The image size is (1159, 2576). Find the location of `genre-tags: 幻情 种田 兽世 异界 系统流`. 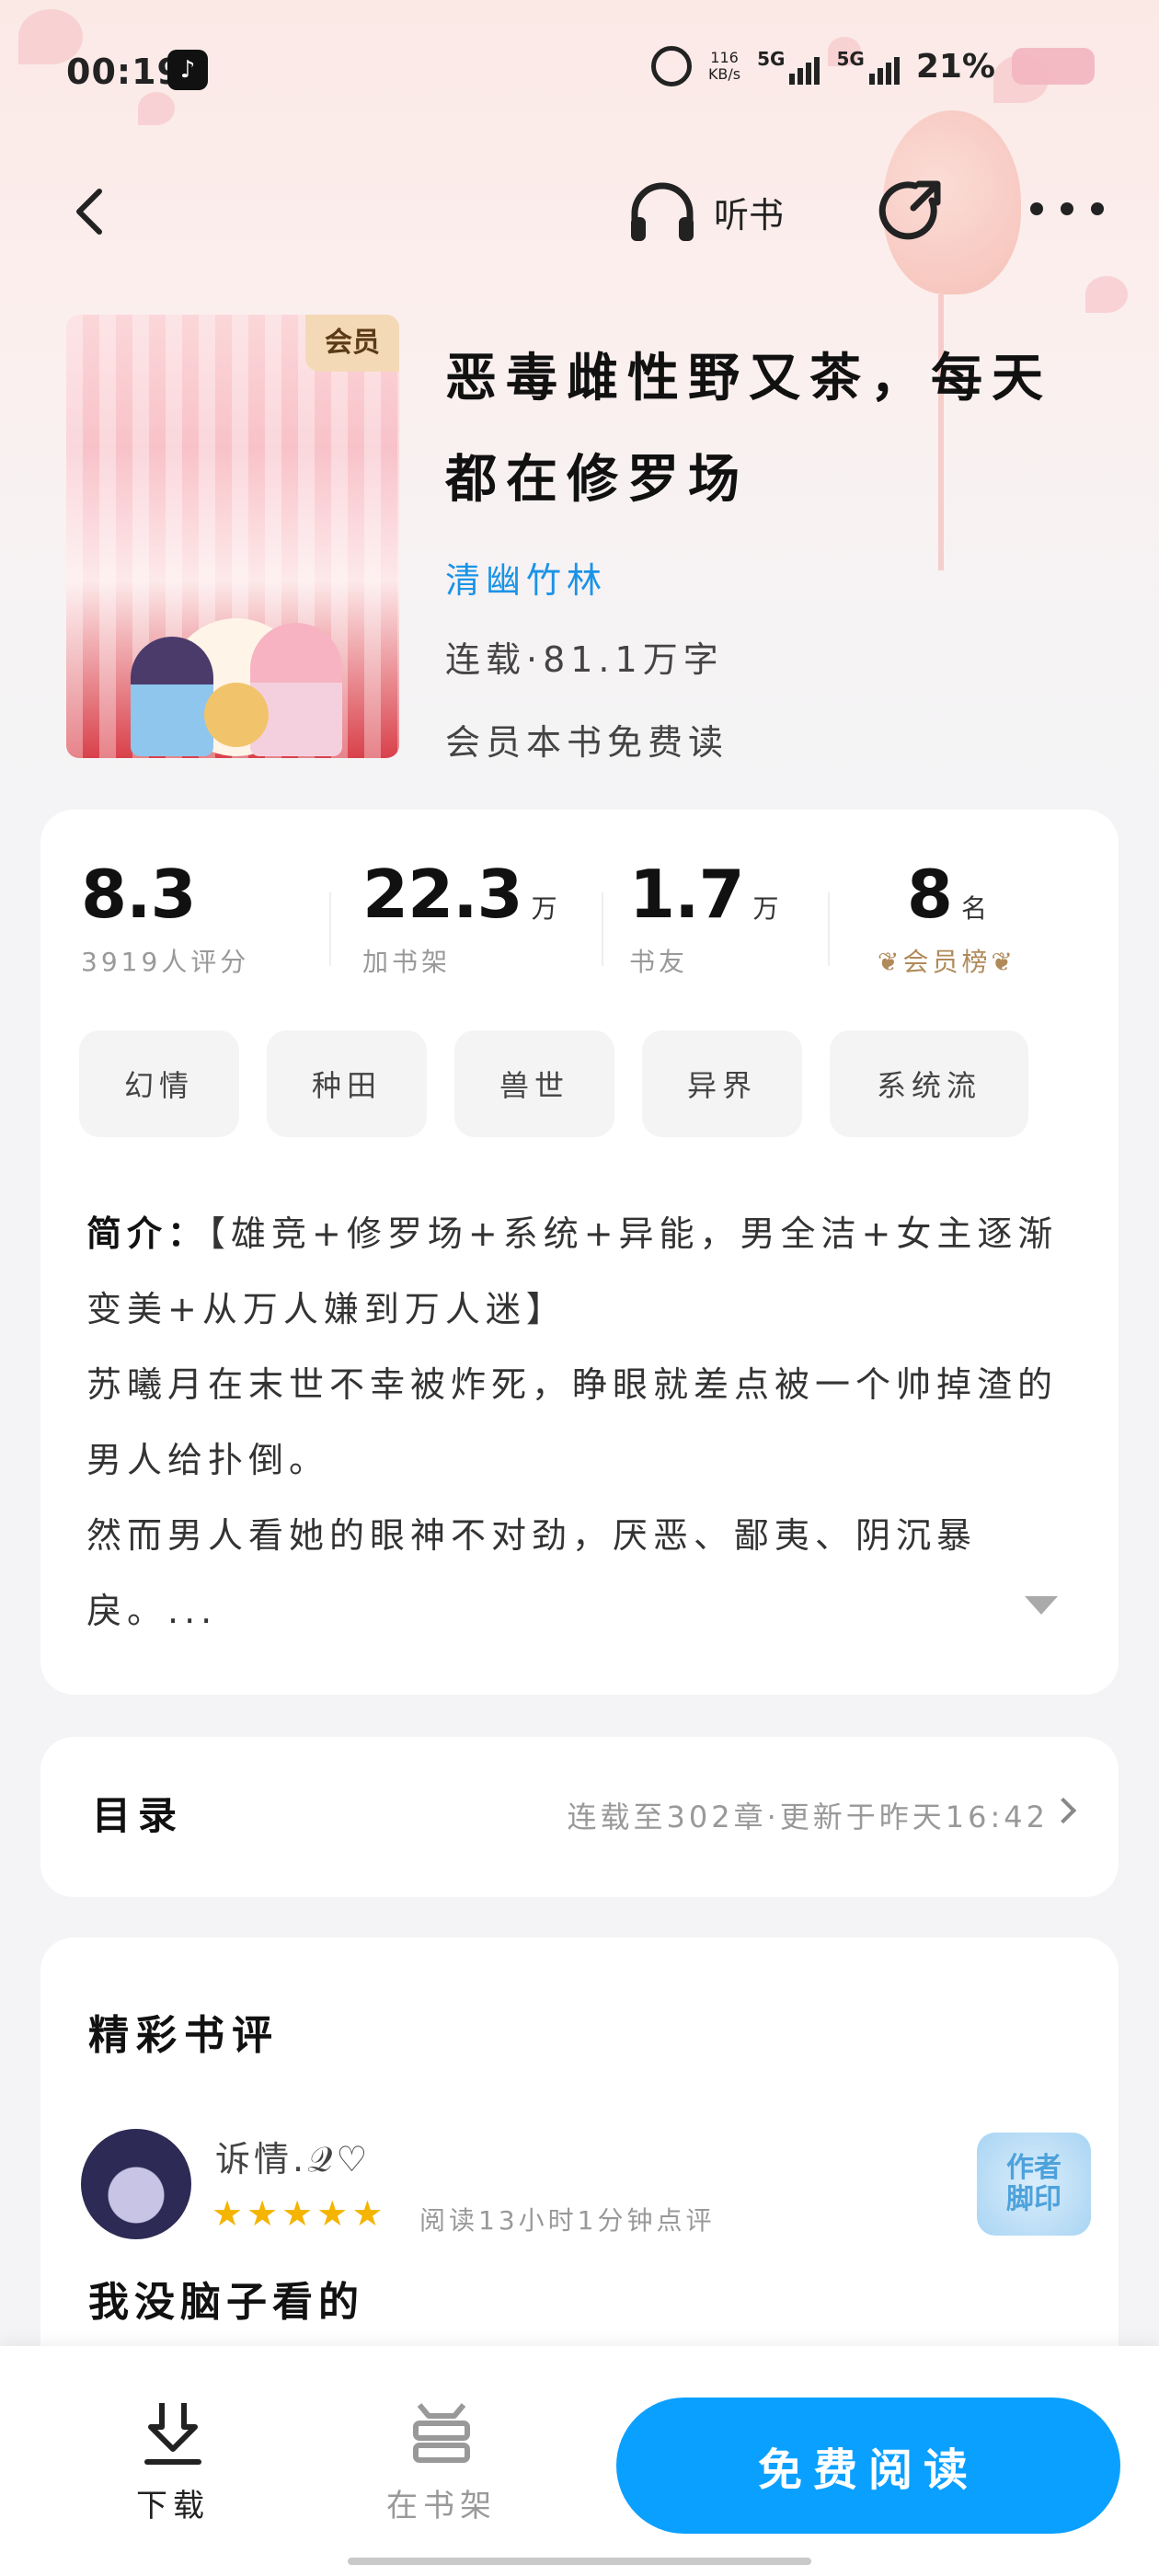

genre-tags: 幻情 种田 兽世 异界 系统流 is located at coordinates (553, 1083).